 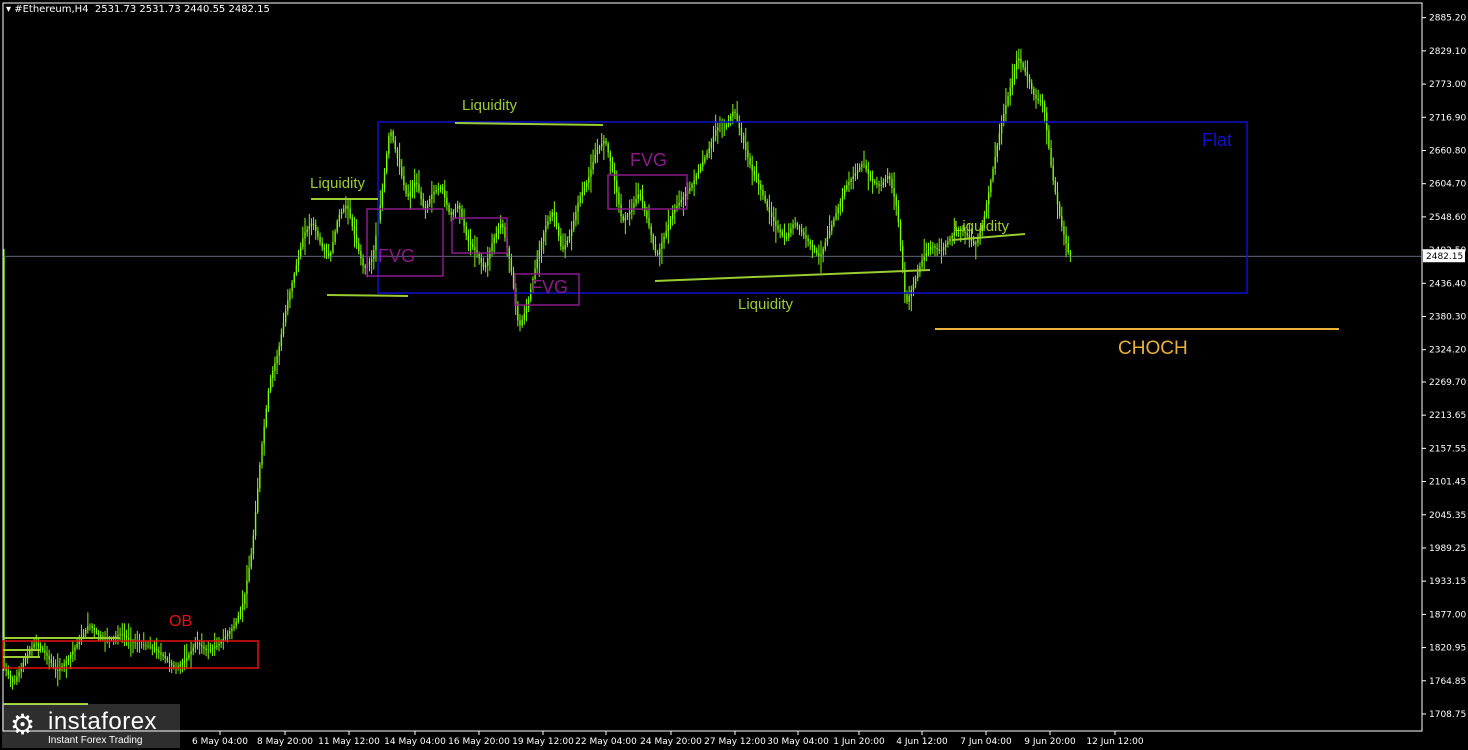 What do you see at coordinates (1447, 582) in the screenshot?
I see `y-tick-label: 1933.15` at bounding box center [1447, 582].